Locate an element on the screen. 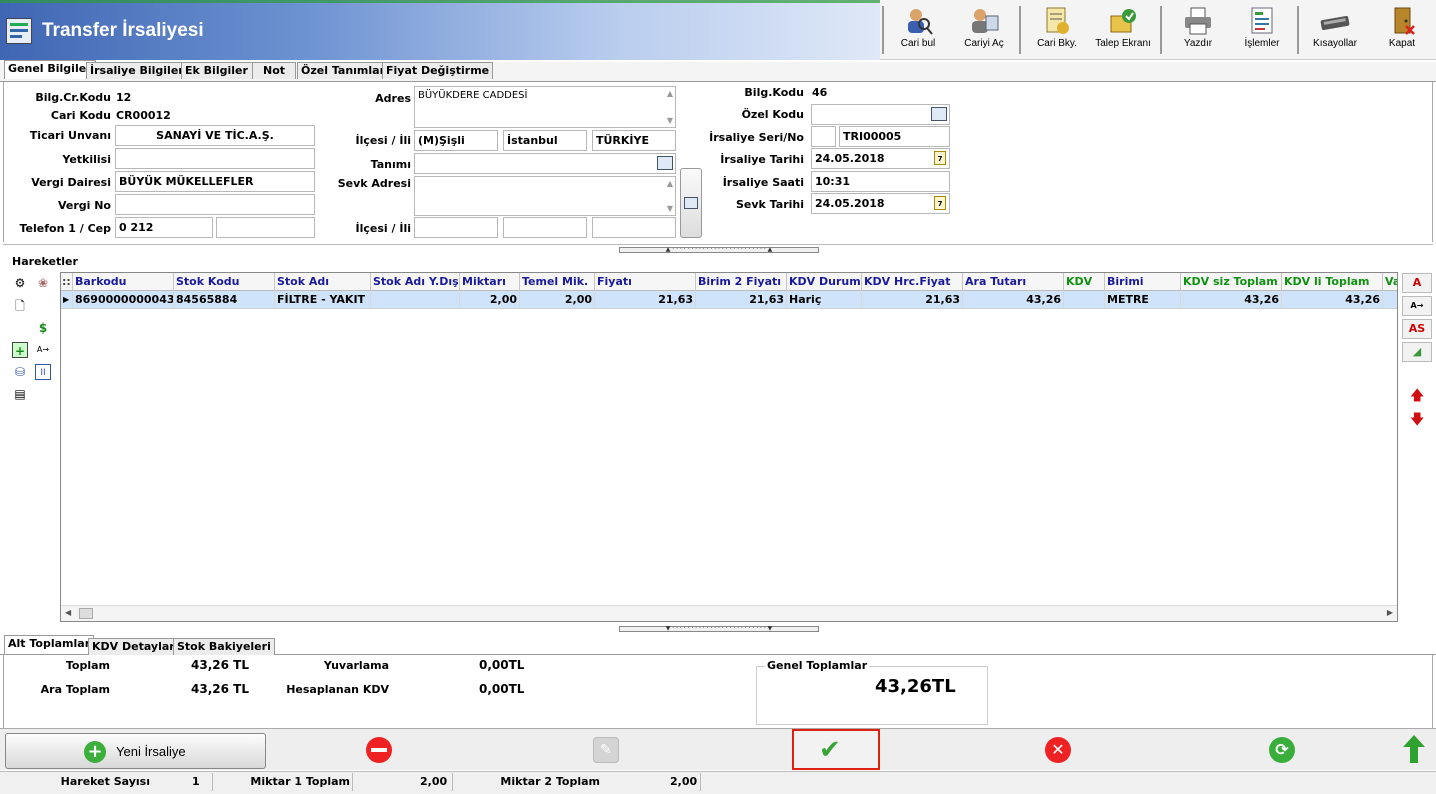 The image size is (1436, 794). col-stok-adi: Stok Adı is located at coordinates (323, 282).